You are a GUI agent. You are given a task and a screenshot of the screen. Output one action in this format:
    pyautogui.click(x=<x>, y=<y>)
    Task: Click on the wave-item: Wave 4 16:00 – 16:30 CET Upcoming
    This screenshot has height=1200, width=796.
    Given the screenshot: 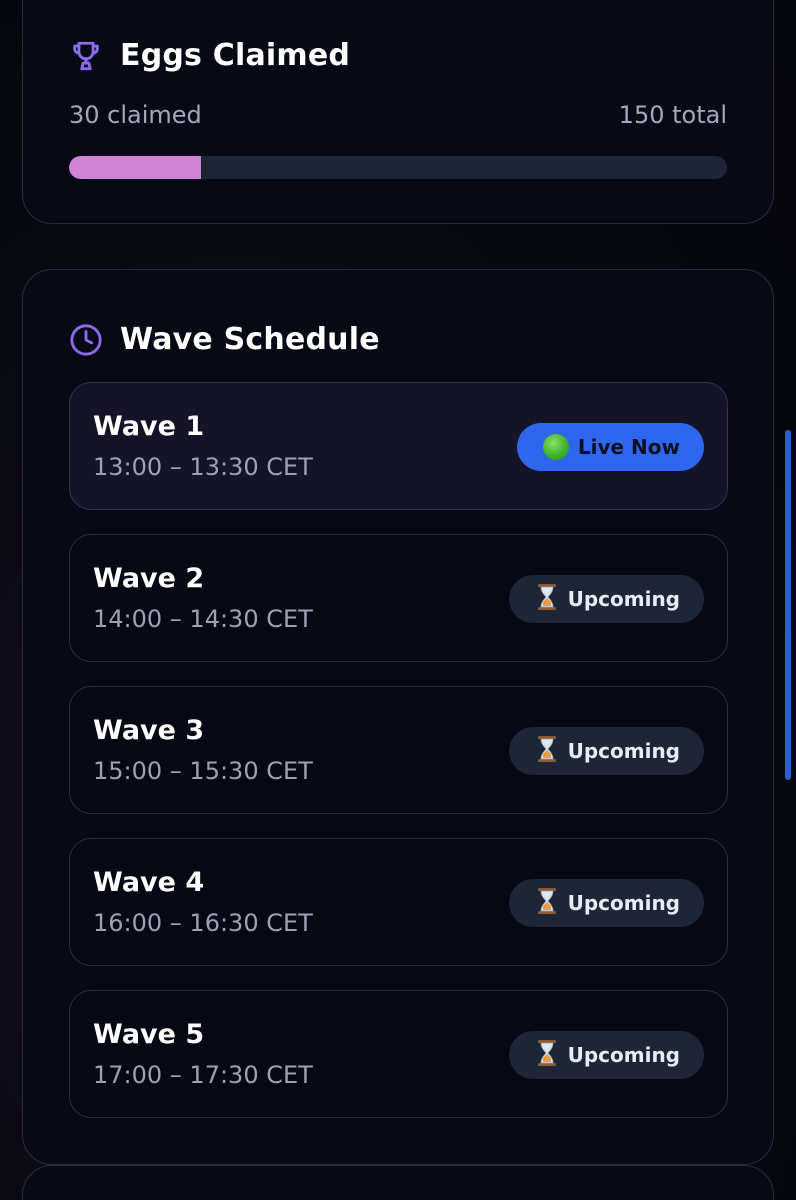 What is the action you would take?
    pyautogui.click(x=398, y=902)
    